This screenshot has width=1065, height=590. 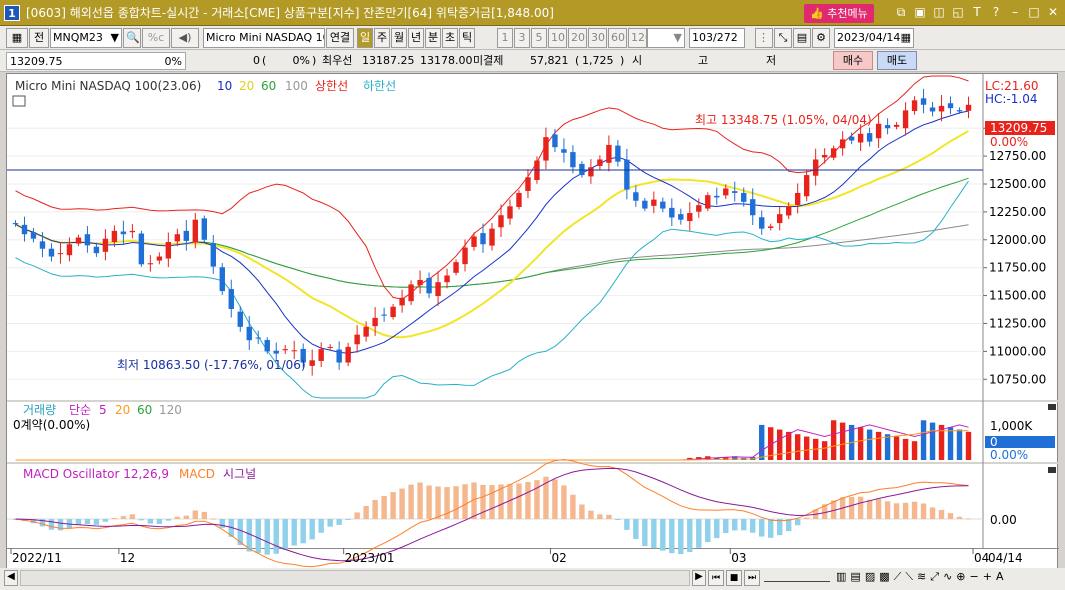 I want to click on compare-icon: %c, so click(x=156, y=38).